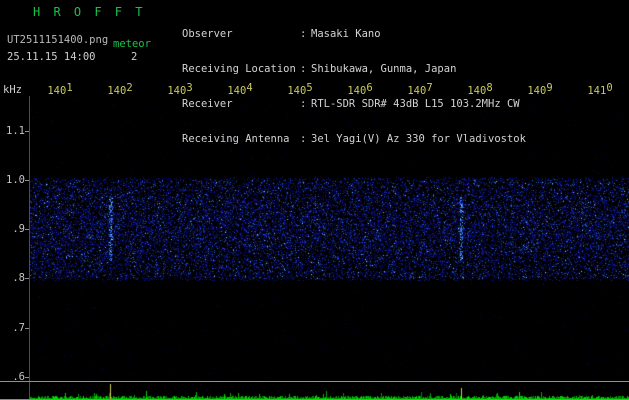 The height and width of the screenshot is (400, 629). I want to click on info-label: Receiving Location, so click(239, 68).